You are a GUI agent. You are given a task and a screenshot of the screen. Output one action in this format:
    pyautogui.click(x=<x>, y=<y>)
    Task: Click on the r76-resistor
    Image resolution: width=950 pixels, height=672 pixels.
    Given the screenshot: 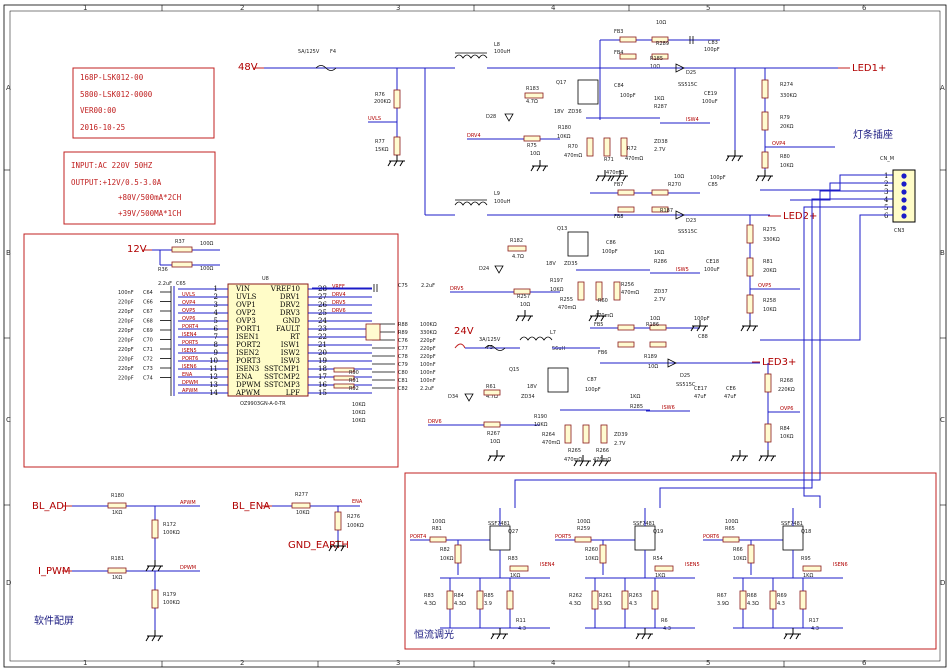 What is the action you would take?
    pyautogui.click(x=397, y=99)
    